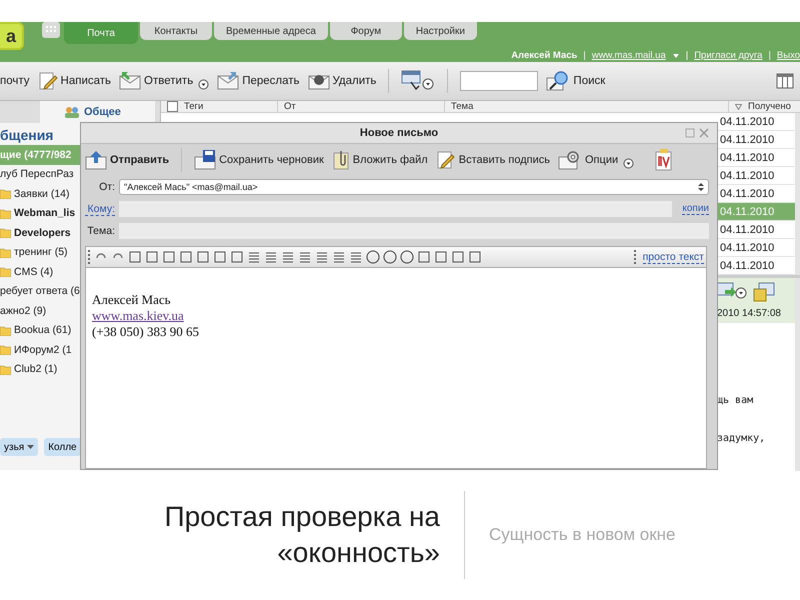  Describe the element at coordinates (582, 535) in the screenshot. I see `slide-subtitle: Сущность в новом окне` at that location.